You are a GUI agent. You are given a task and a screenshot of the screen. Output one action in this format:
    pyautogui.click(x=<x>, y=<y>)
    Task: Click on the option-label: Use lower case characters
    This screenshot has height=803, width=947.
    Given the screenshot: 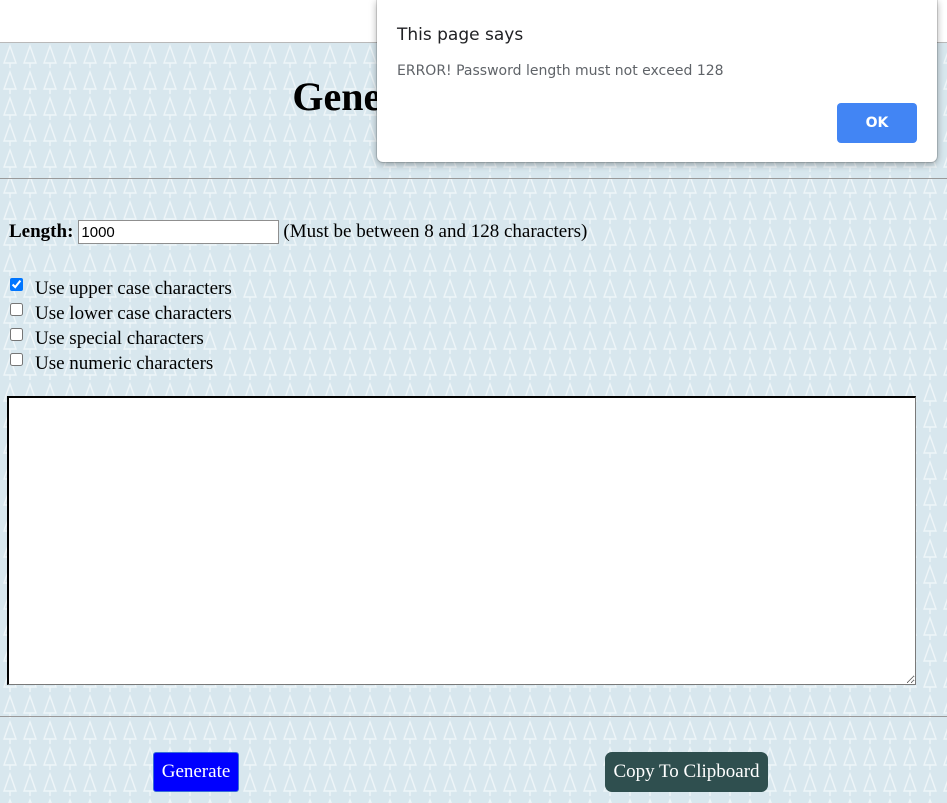 What is the action you would take?
    pyautogui.click(x=133, y=313)
    